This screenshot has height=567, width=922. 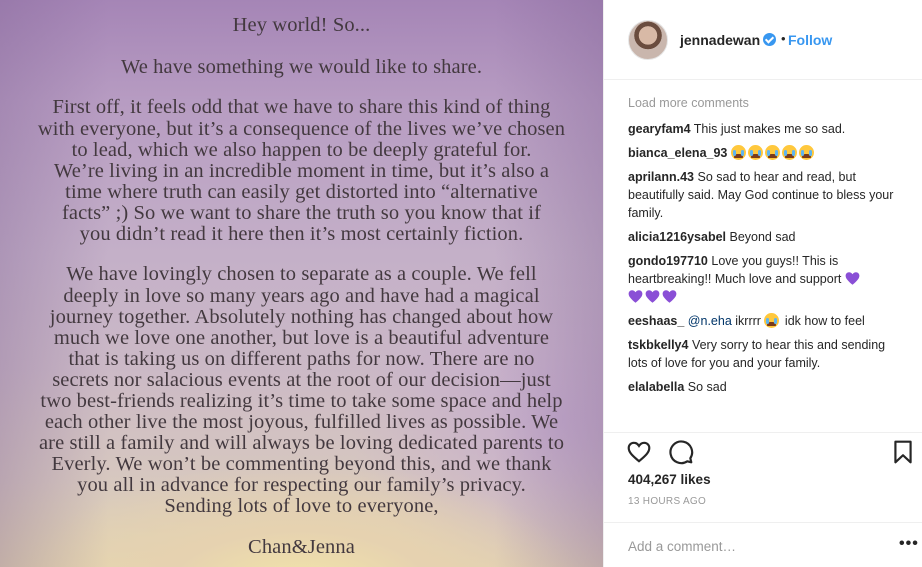 What do you see at coordinates (720, 40) in the screenshot?
I see `header-username: jennadewan` at bounding box center [720, 40].